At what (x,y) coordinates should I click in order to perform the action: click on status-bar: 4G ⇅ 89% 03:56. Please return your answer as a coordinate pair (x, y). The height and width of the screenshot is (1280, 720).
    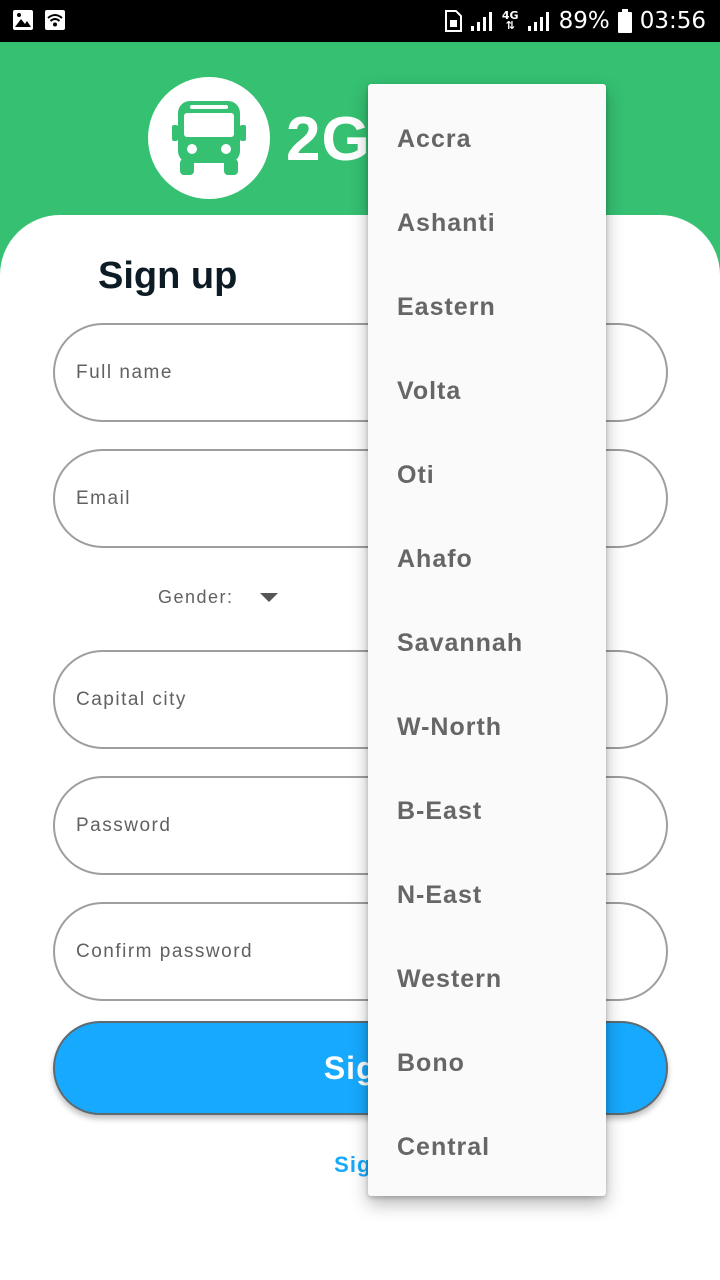
    Looking at the image, I should click on (360, 21).